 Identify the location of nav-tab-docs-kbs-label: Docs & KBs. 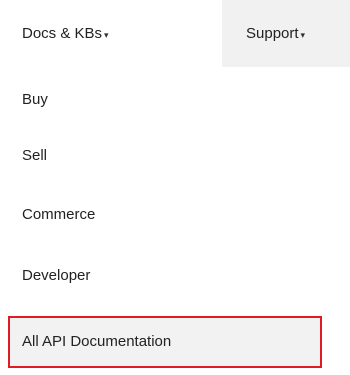
(62, 33).